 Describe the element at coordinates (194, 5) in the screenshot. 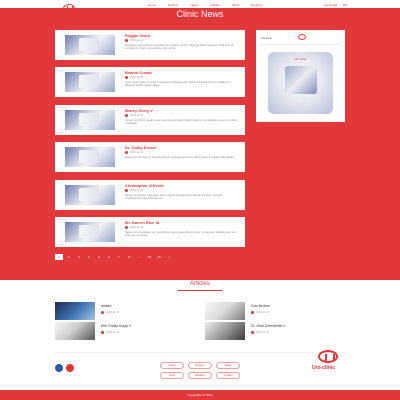

I see `nav-item-news: News` at that location.